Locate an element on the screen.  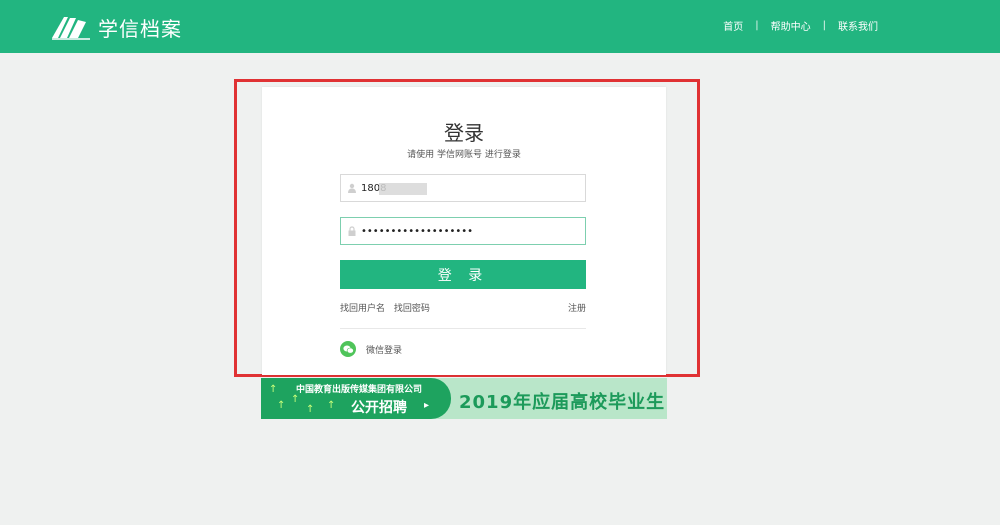
user-icon is located at coordinates (352, 188).